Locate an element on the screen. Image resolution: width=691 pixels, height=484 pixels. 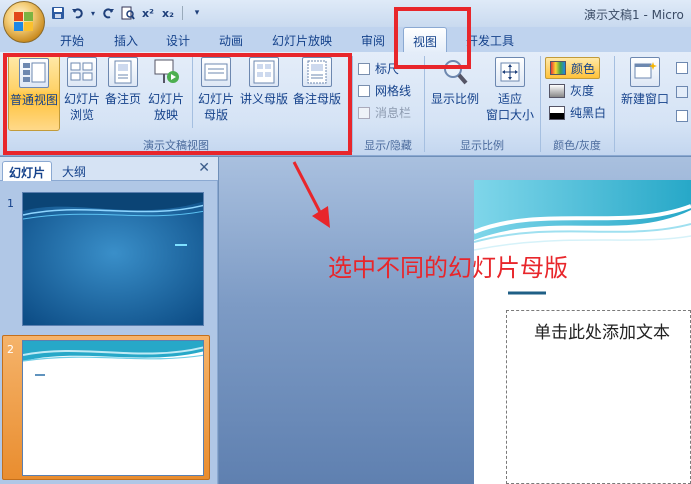
save-icon is located at coordinates (58, 13).